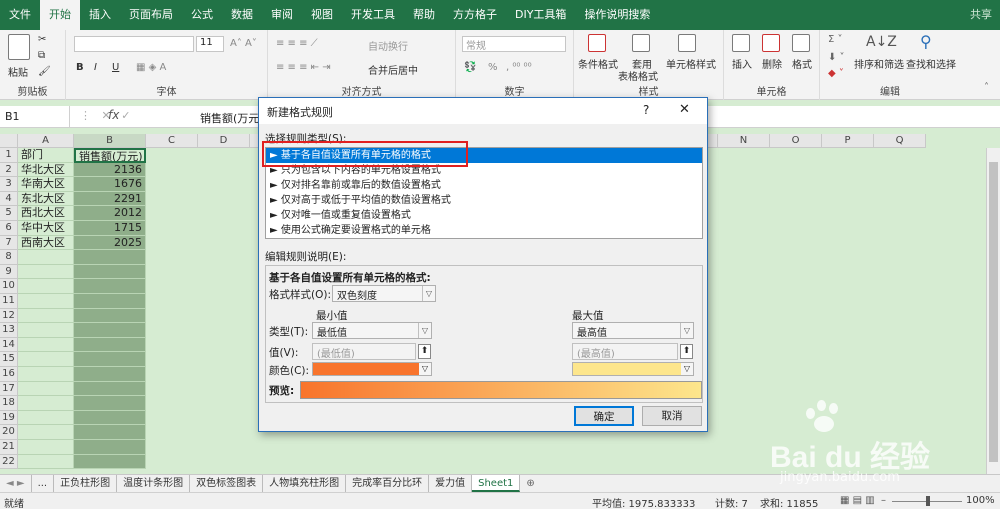 This screenshot has width=1000, height=509. What do you see at coordinates (388, 483) in the screenshot?
I see `sheet-tab: 完成率百分比环` at bounding box center [388, 483].